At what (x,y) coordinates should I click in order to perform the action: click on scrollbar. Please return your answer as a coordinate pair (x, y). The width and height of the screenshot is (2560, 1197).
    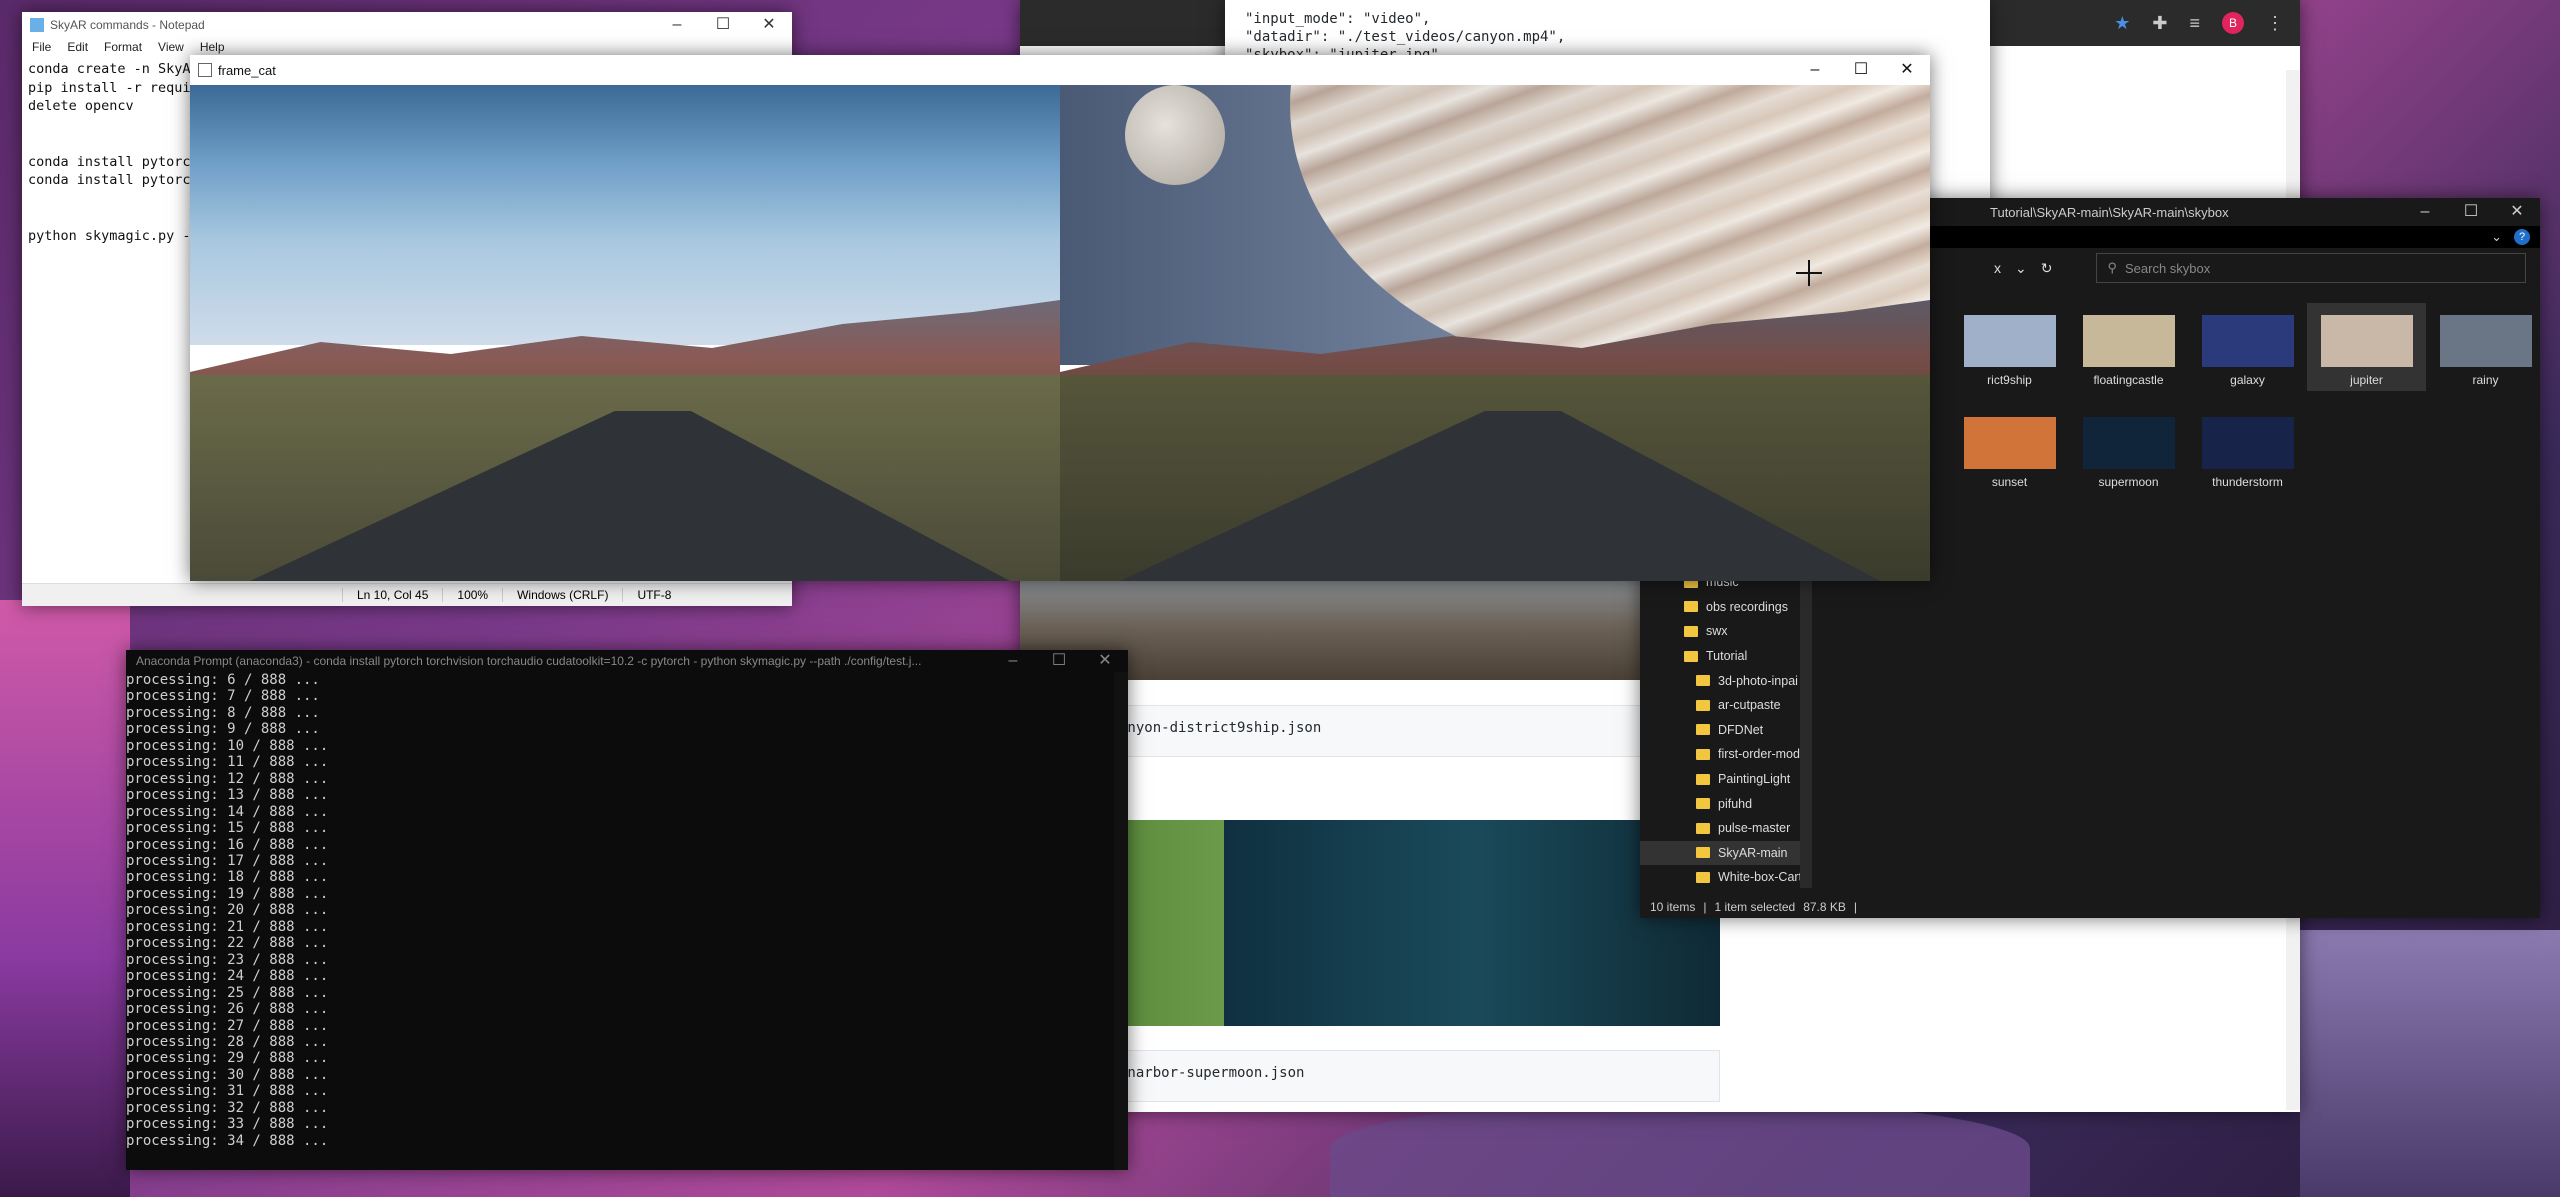
    Looking at the image, I should click on (1121, 921).